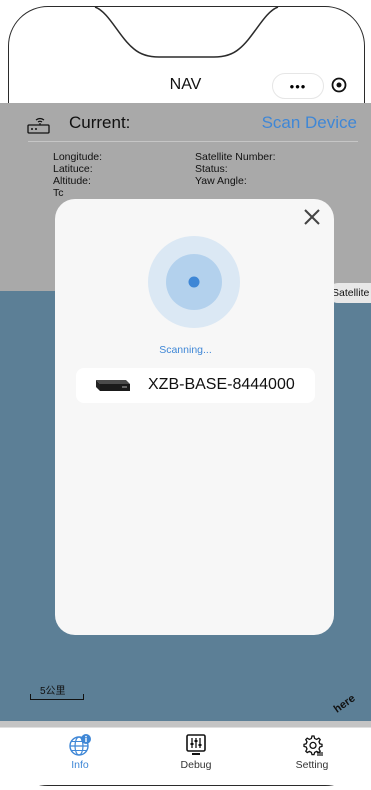  I want to click on more-options-button: •••, so click(298, 86).